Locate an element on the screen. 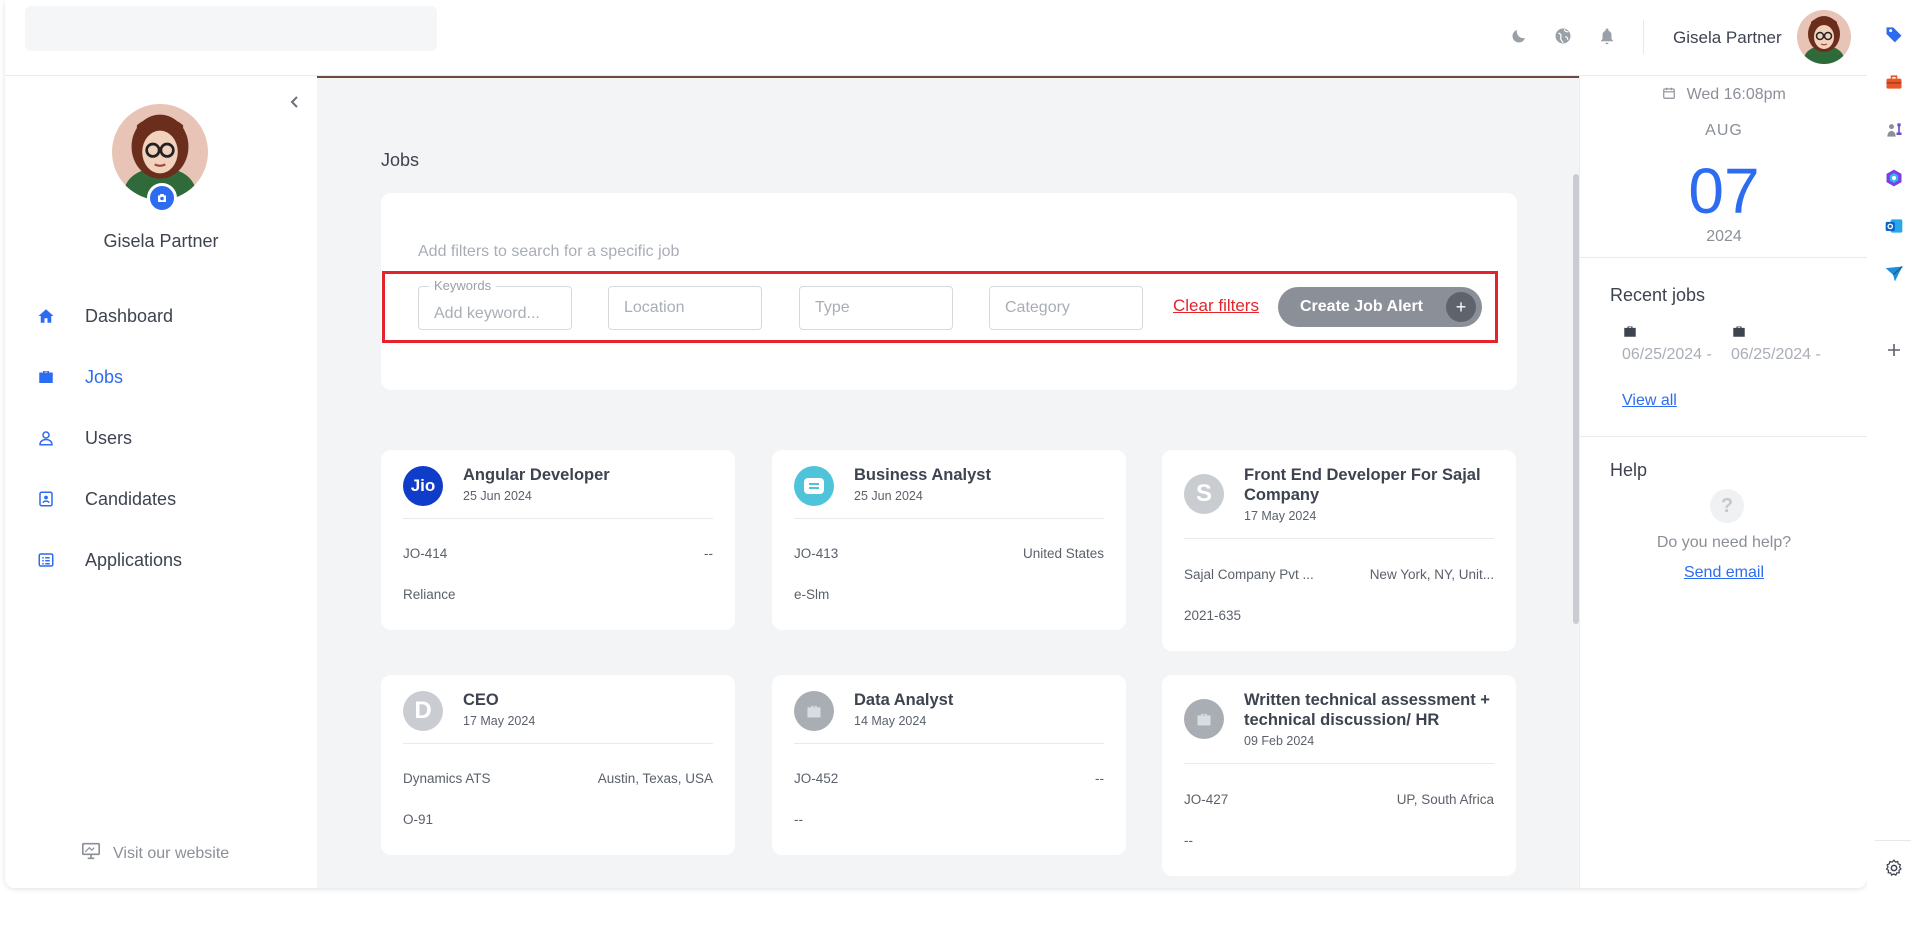  page-title: Jobs is located at coordinates (400, 160).